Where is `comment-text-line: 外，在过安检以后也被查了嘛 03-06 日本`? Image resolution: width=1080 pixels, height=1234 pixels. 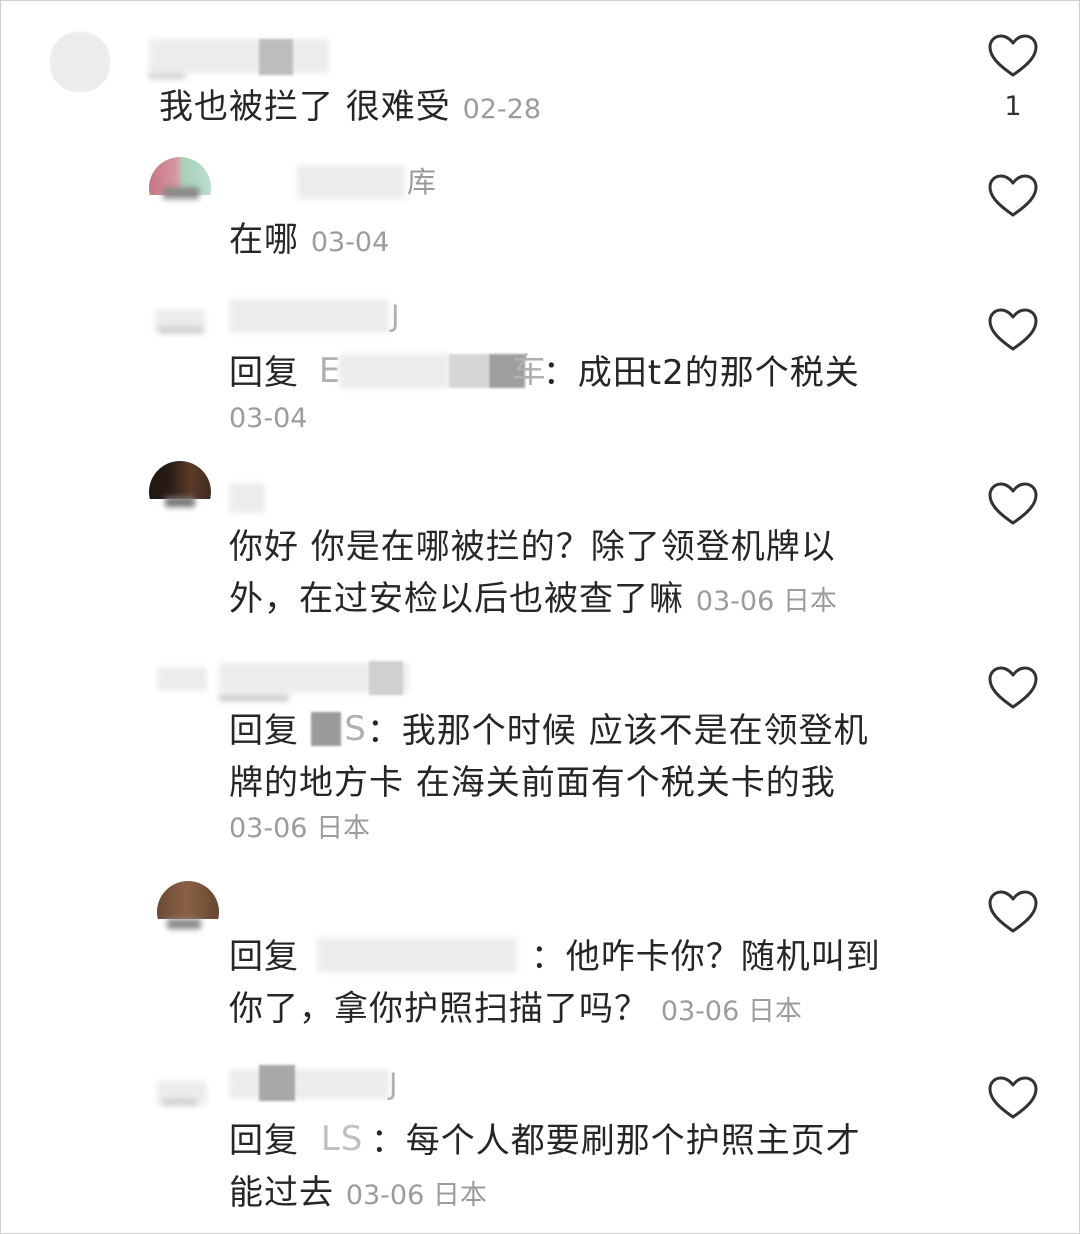
comment-text-line: 外，在过安检以后也被查了嘛 03-06 日本 is located at coordinates (533, 599).